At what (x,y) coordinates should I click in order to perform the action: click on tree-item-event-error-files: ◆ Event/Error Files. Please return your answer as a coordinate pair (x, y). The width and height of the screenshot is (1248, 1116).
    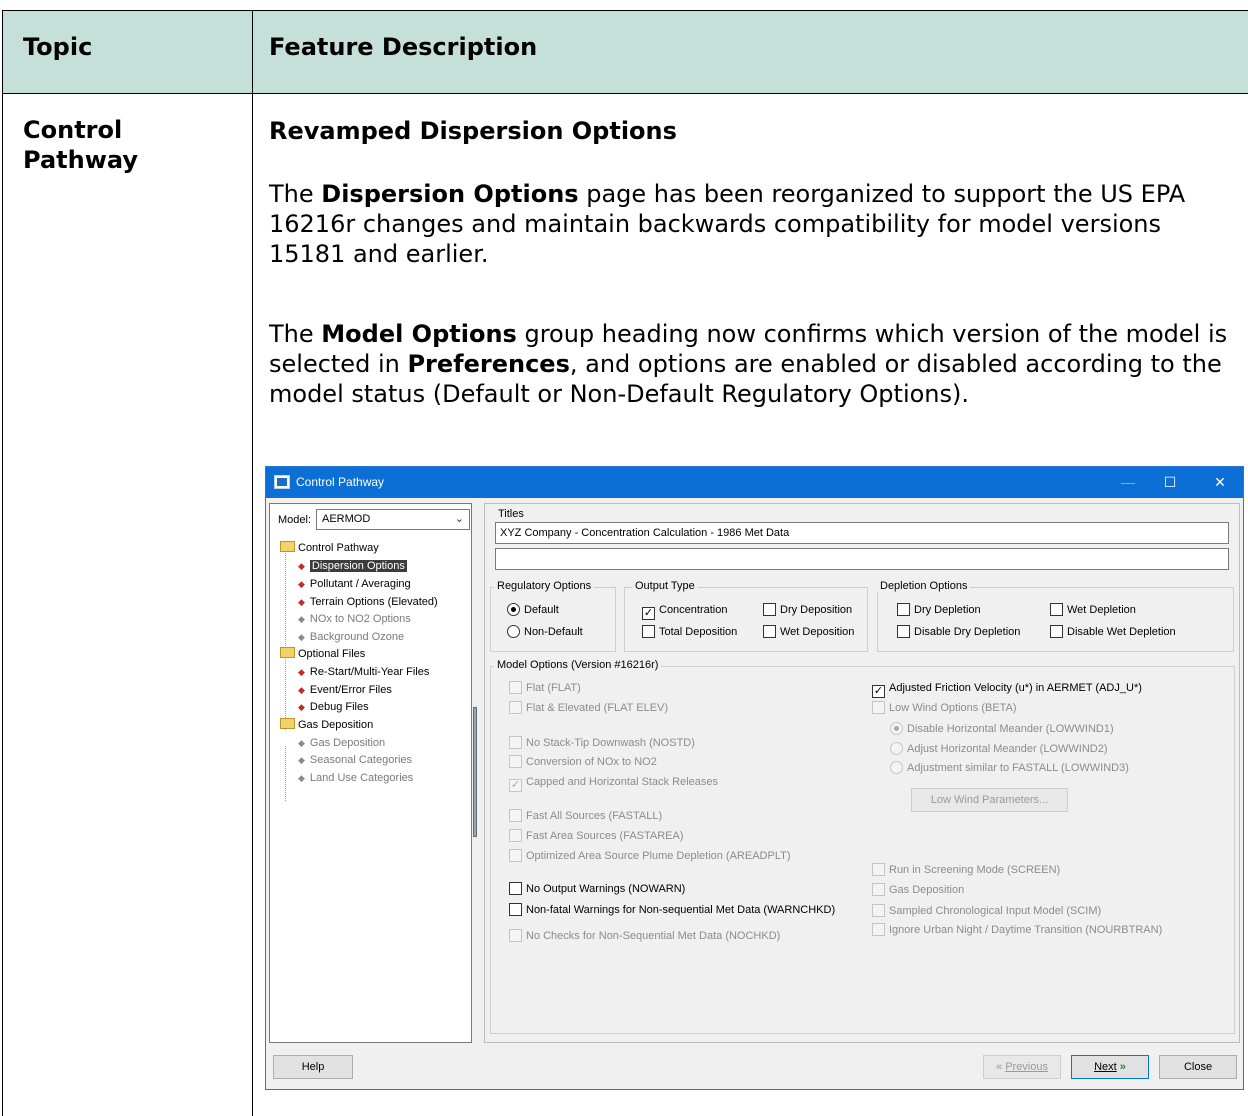
    Looking at the image, I should click on (345, 690).